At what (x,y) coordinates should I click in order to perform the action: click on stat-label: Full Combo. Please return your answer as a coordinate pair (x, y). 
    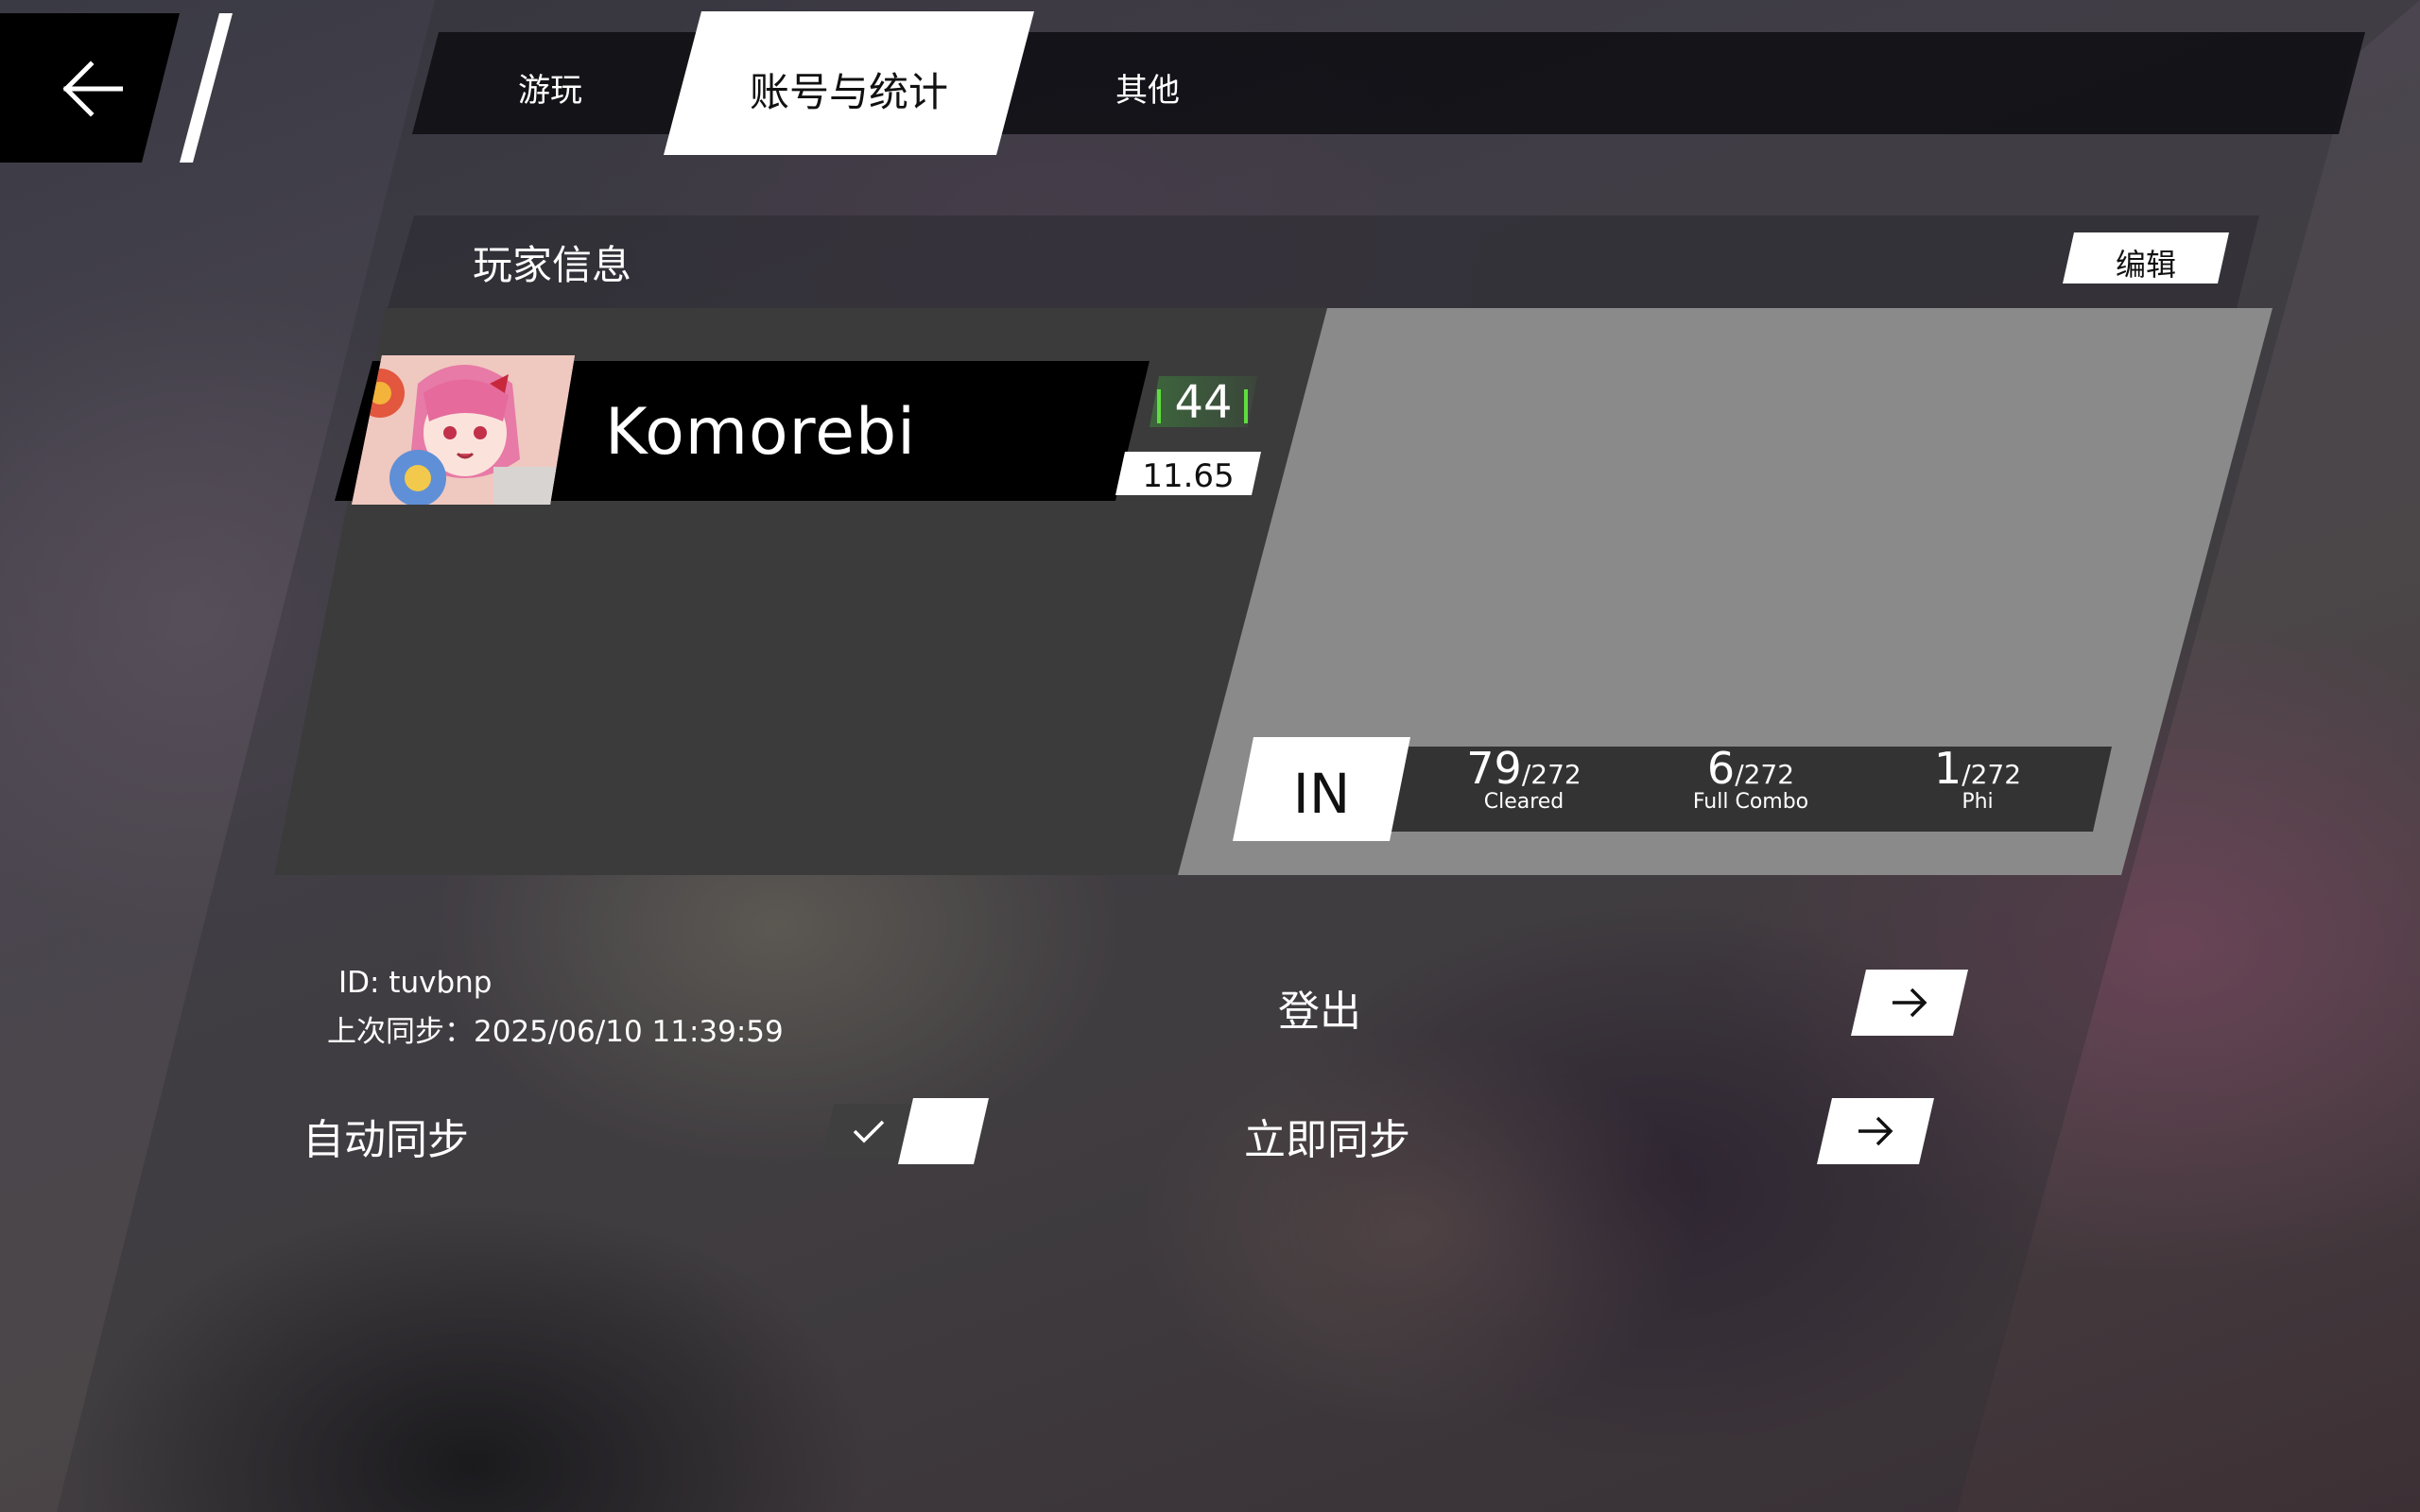
    Looking at the image, I should click on (1751, 802).